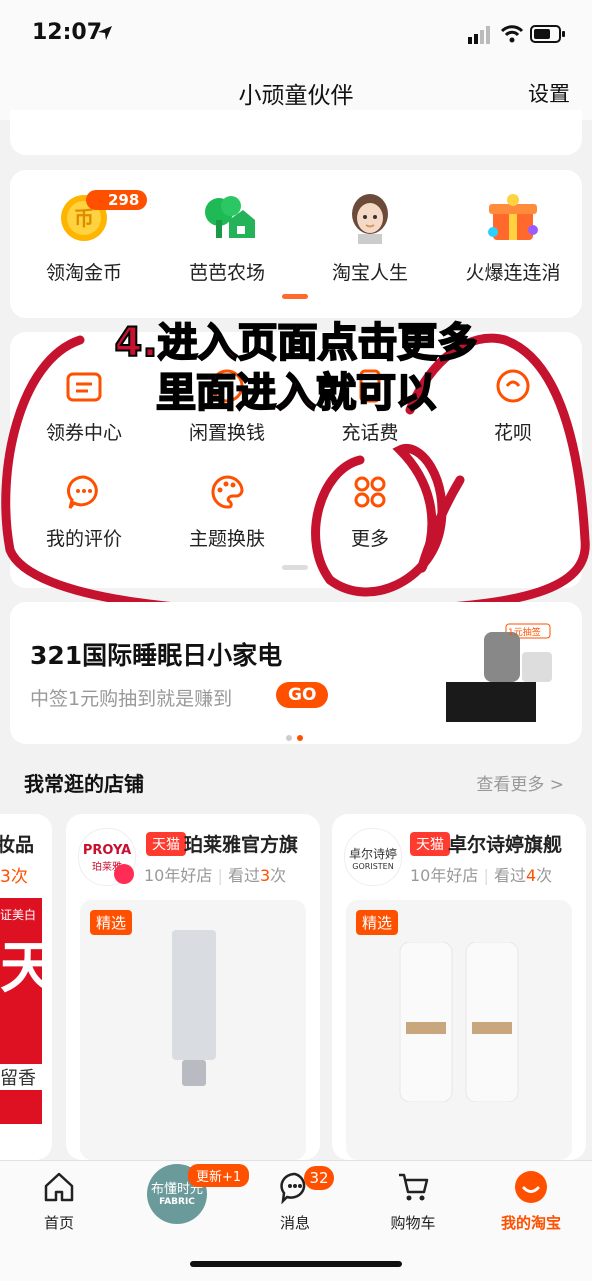 The height and width of the screenshot is (1281, 592). I want to click on annotation-line-2: 里面进入就可以, so click(296, 393).